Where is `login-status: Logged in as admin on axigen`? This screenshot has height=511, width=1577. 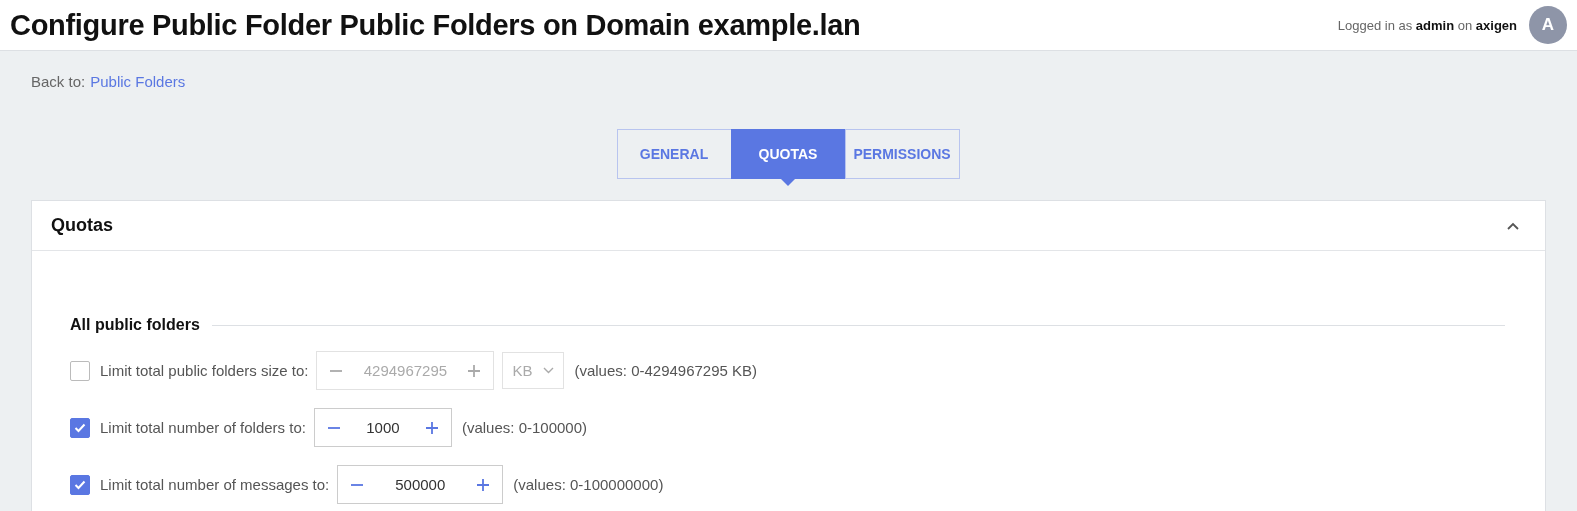 login-status: Logged in as admin on axigen is located at coordinates (1427, 25).